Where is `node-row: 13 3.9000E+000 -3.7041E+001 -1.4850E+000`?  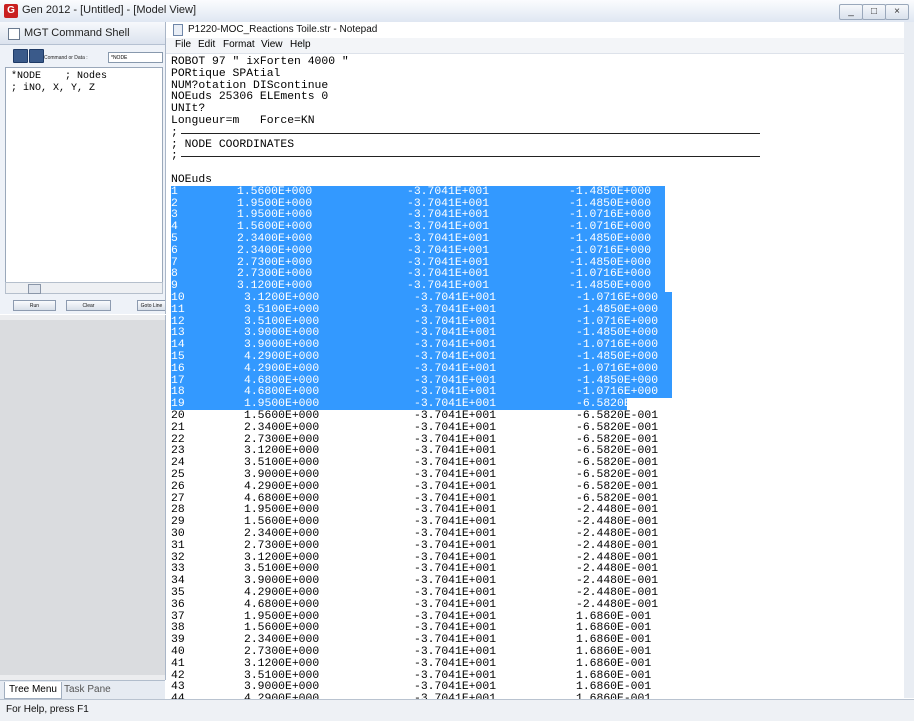 node-row: 13 3.9000E+000 -3.7041E+001 -1.4850E+000 is located at coordinates (537, 333).